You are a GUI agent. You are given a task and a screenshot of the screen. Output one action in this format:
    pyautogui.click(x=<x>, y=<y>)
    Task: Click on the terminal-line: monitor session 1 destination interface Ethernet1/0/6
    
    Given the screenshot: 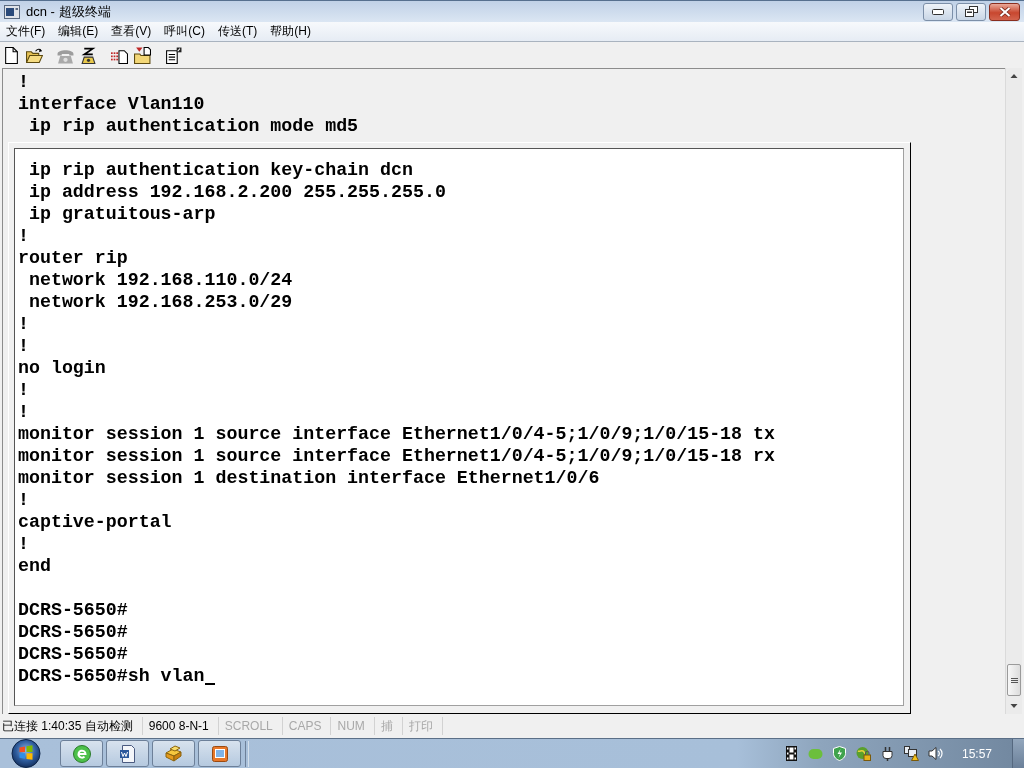 What is the action you would take?
    pyautogui.click(x=309, y=478)
    